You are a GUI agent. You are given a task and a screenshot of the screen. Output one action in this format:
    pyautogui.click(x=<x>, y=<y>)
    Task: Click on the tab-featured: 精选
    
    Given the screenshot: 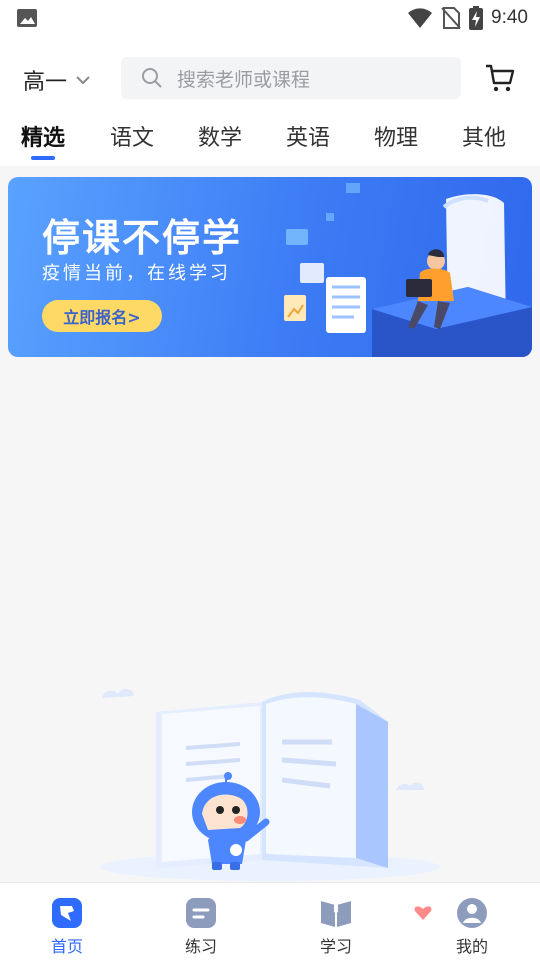 What is the action you would take?
    pyautogui.click(x=43, y=136)
    